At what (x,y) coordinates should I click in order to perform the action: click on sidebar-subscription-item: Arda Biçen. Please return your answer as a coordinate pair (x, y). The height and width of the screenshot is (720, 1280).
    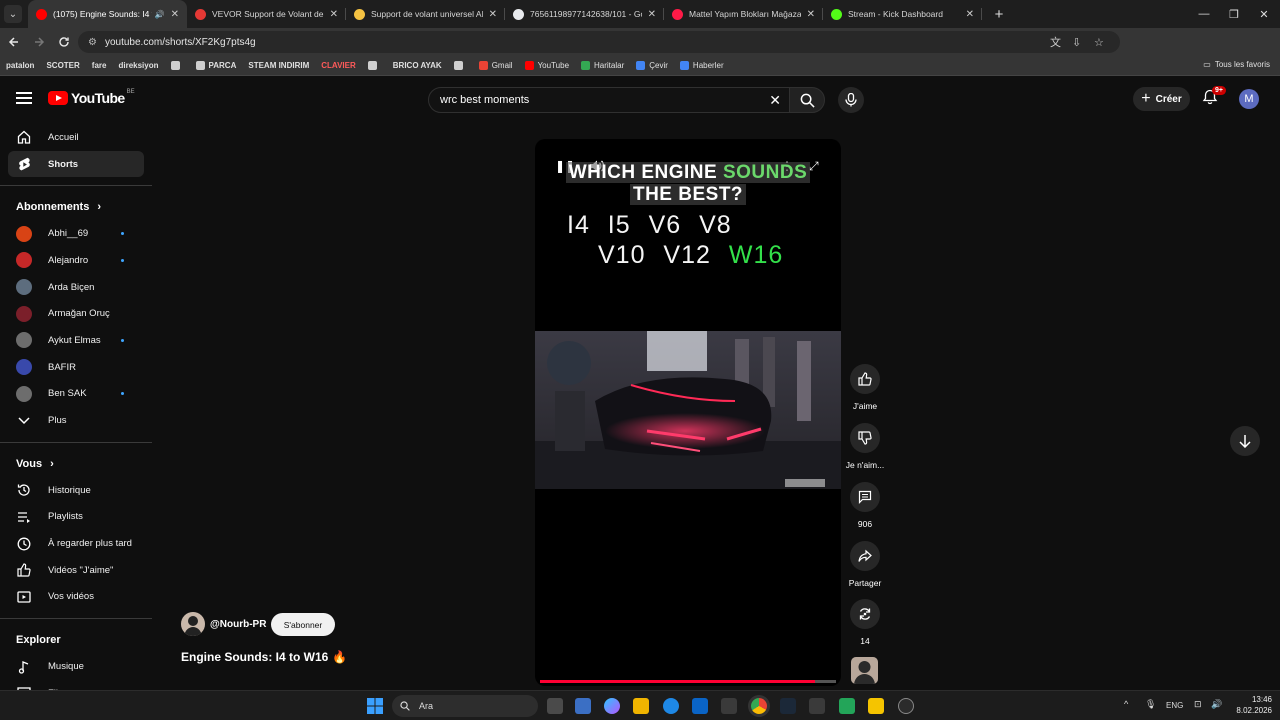
    Looking at the image, I should click on (72, 287).